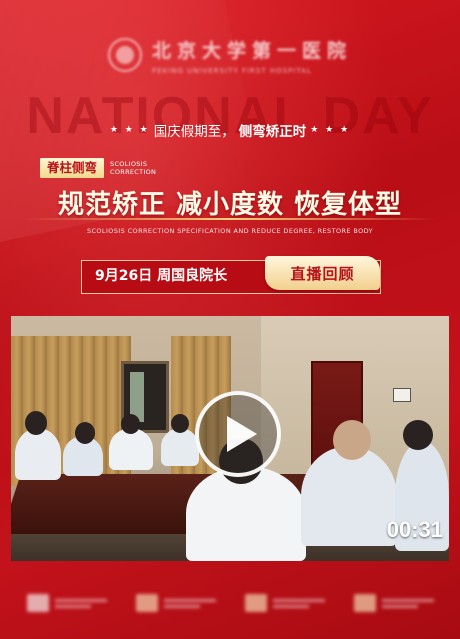 Image resolution: width=460 pixels, height=639 pixels. Describe the element at coordinates (322, 273) in the screenshot. I see `live-replay-button: 直播回顾` at that location.